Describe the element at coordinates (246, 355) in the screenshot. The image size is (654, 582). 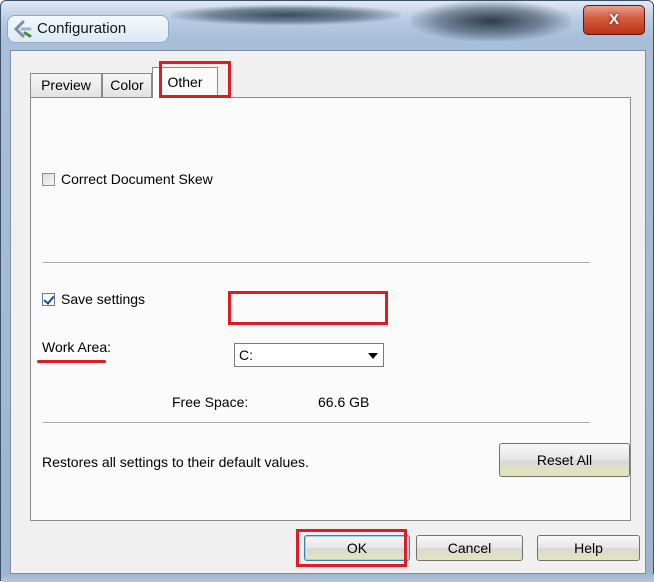
I see `work-area-value: C:` at that location.